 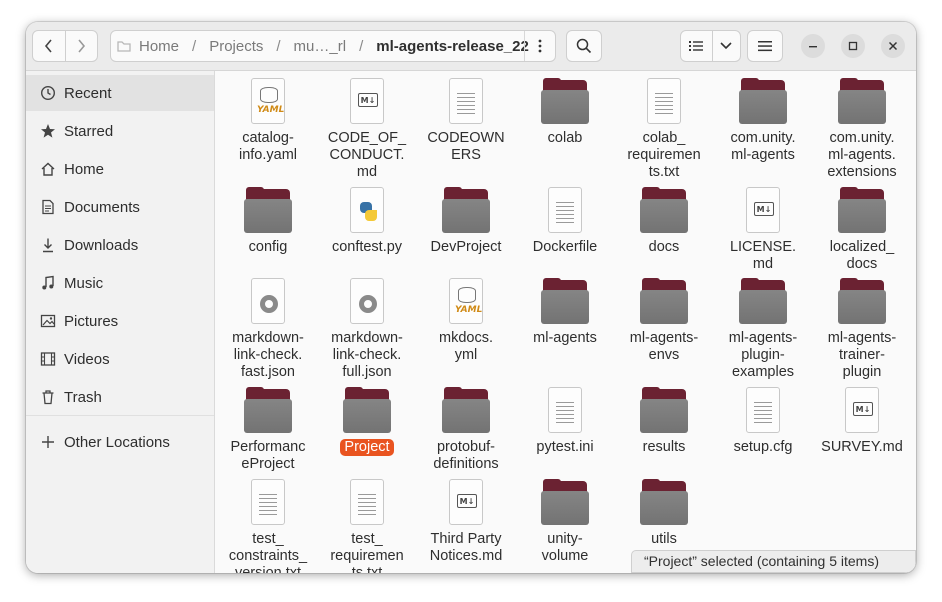 I want to click on file-item: markdown- link-check. fast.json, so click(x=268, y=329).